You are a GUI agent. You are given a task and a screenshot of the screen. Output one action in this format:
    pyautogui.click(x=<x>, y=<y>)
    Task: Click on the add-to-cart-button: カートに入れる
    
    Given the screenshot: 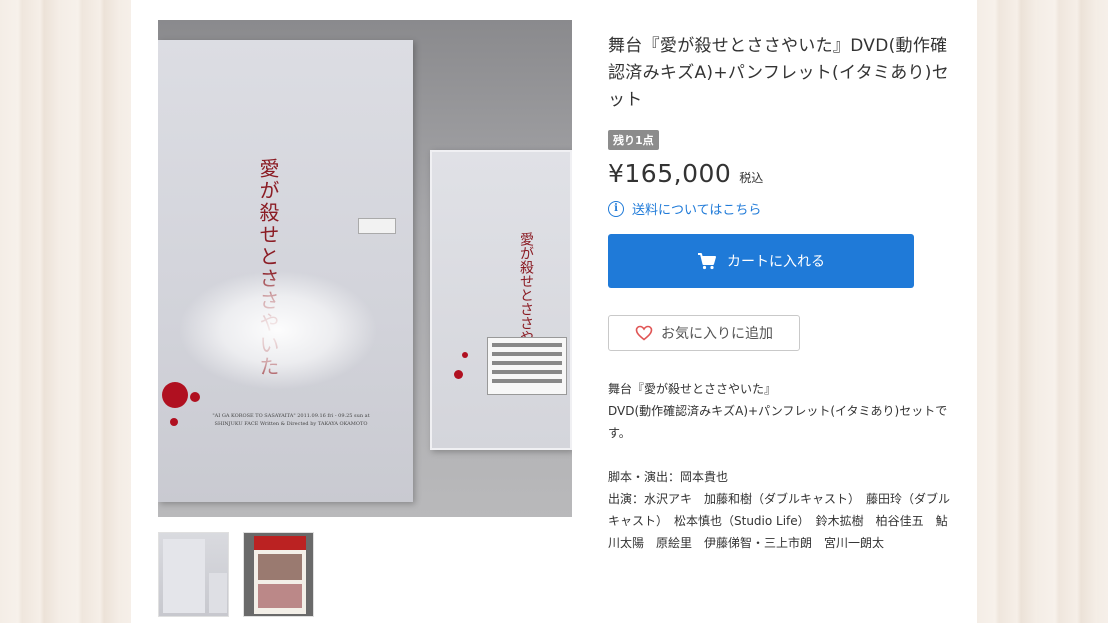 What is the action you would take?
    pyautogui.click(x=761, y=261)
    